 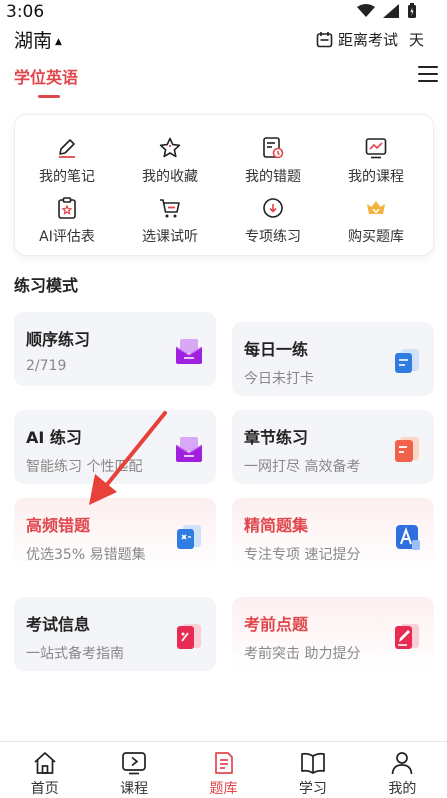 I want to click on nav-item-4: 学习, so click(x=312, y=770).